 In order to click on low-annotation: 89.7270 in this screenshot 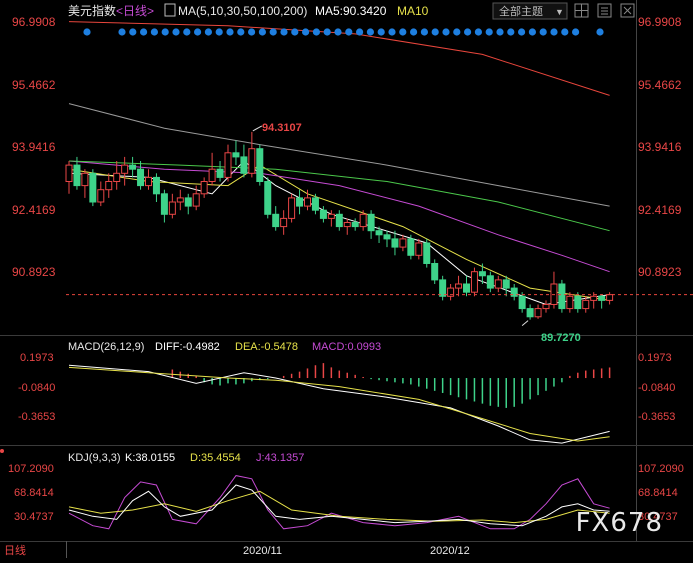, I will do `click(561, 338)`.